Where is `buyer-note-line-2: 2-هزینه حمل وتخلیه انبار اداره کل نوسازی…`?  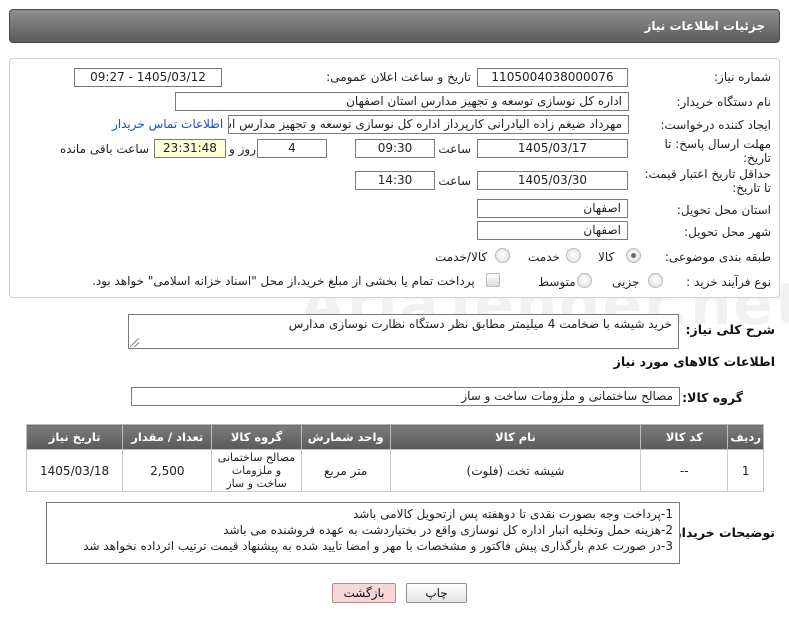 buyer-note-line-2: 2-هزینه حمل وتخلیه انبار اداره کل نوسازی… is located at coordinates (448, 530).